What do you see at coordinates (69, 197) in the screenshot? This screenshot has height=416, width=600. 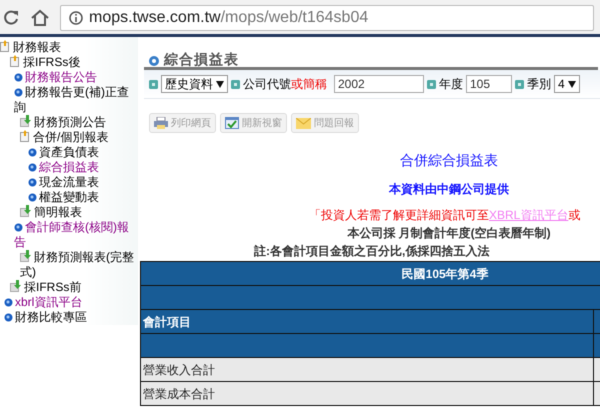 I see `sidebar-item: 權益變動表` at bounding box center [69, 197].